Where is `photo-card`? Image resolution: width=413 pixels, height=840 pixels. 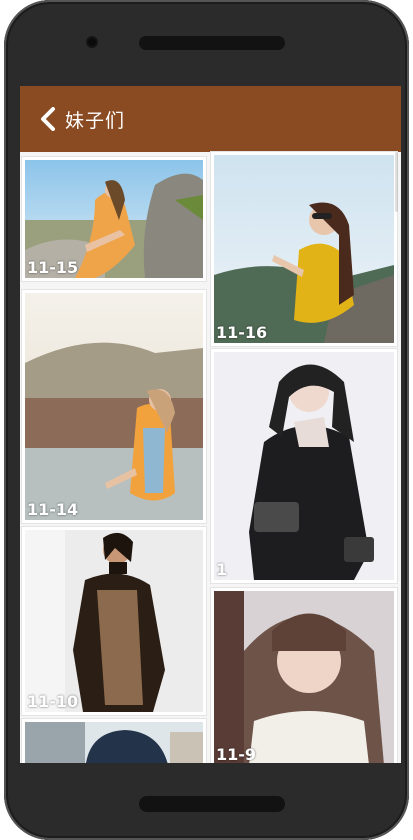
photo-card is located at coordinates (114, 741).